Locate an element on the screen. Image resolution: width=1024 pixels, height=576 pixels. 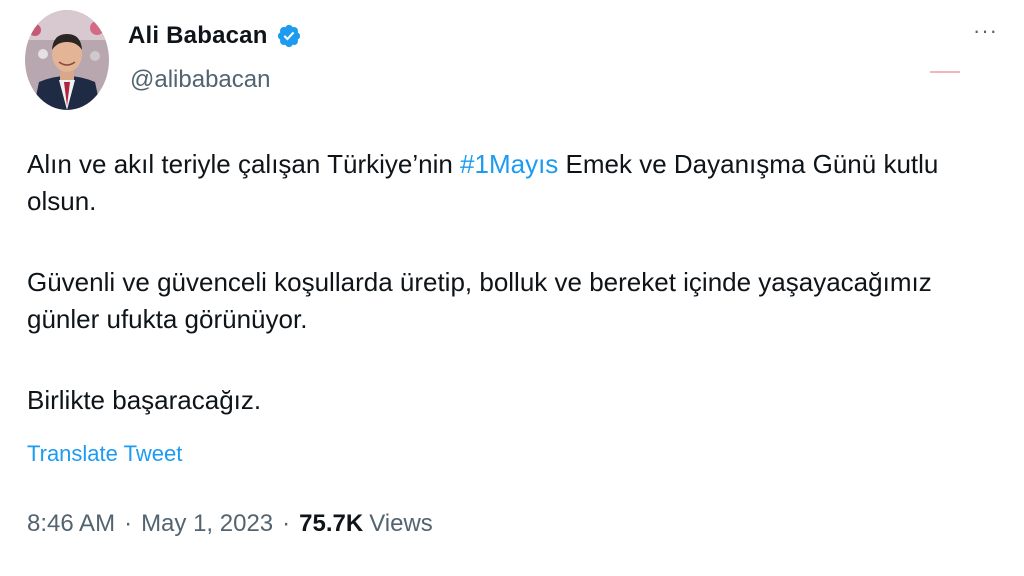
verified-badge-icon is located at coordinates (289, 36).